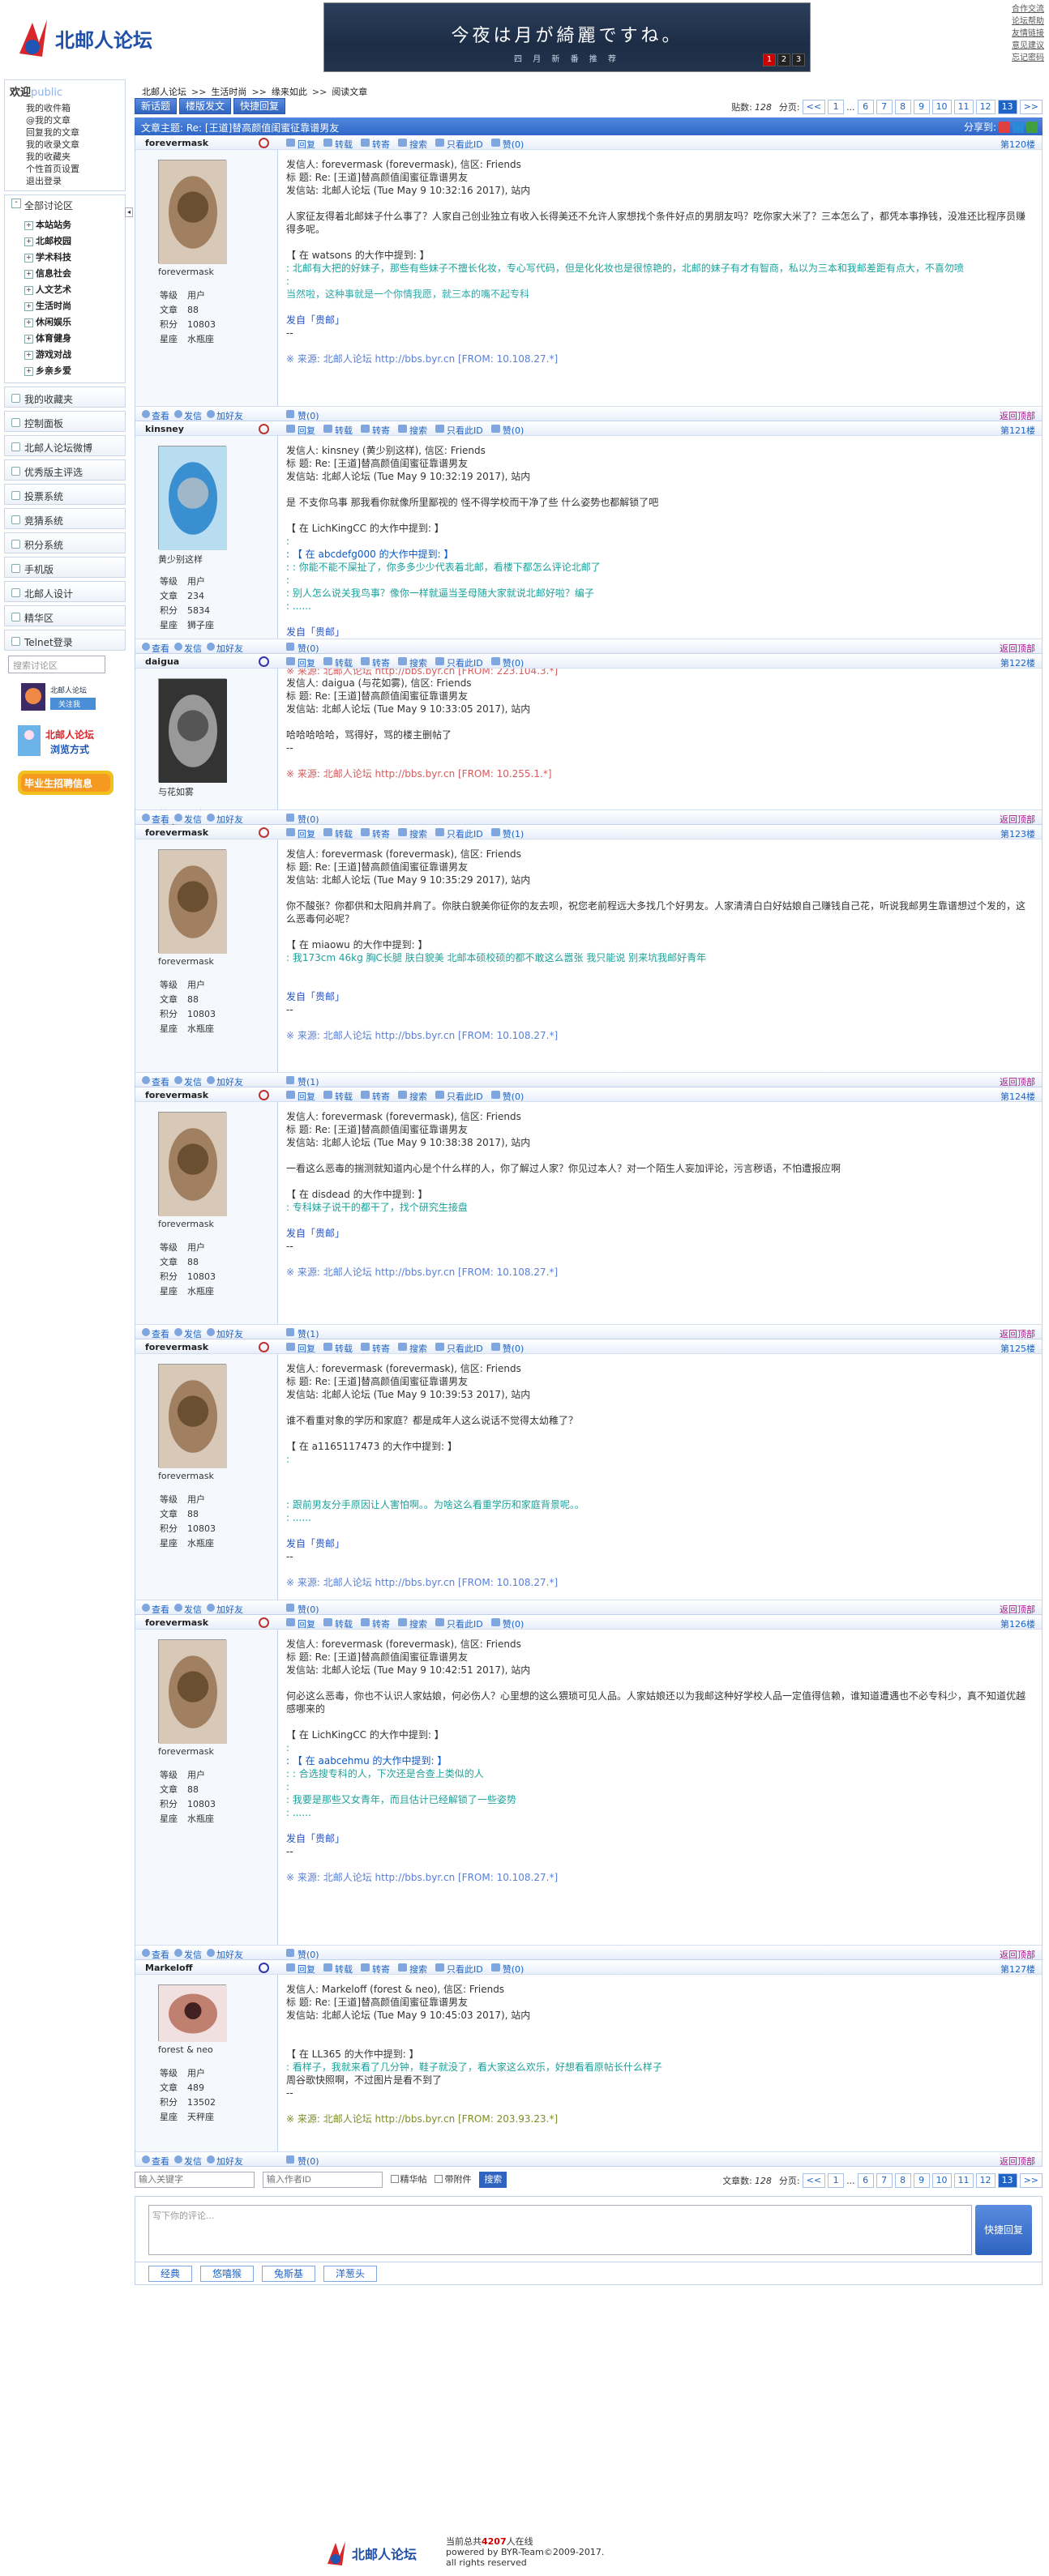 The image size is (1049, 2576). I want to click on board-link: 乡亲乡爱, so click(53, 370).